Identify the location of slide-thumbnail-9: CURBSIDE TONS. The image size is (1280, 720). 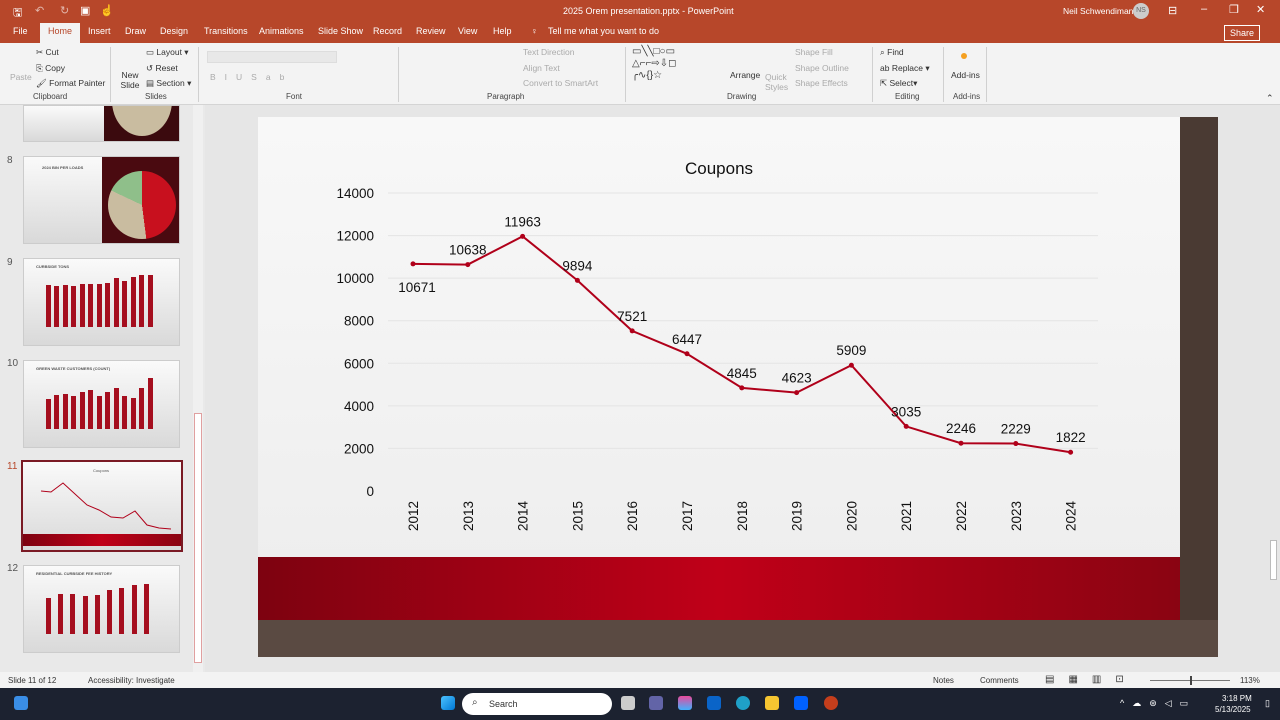
(101, 302).